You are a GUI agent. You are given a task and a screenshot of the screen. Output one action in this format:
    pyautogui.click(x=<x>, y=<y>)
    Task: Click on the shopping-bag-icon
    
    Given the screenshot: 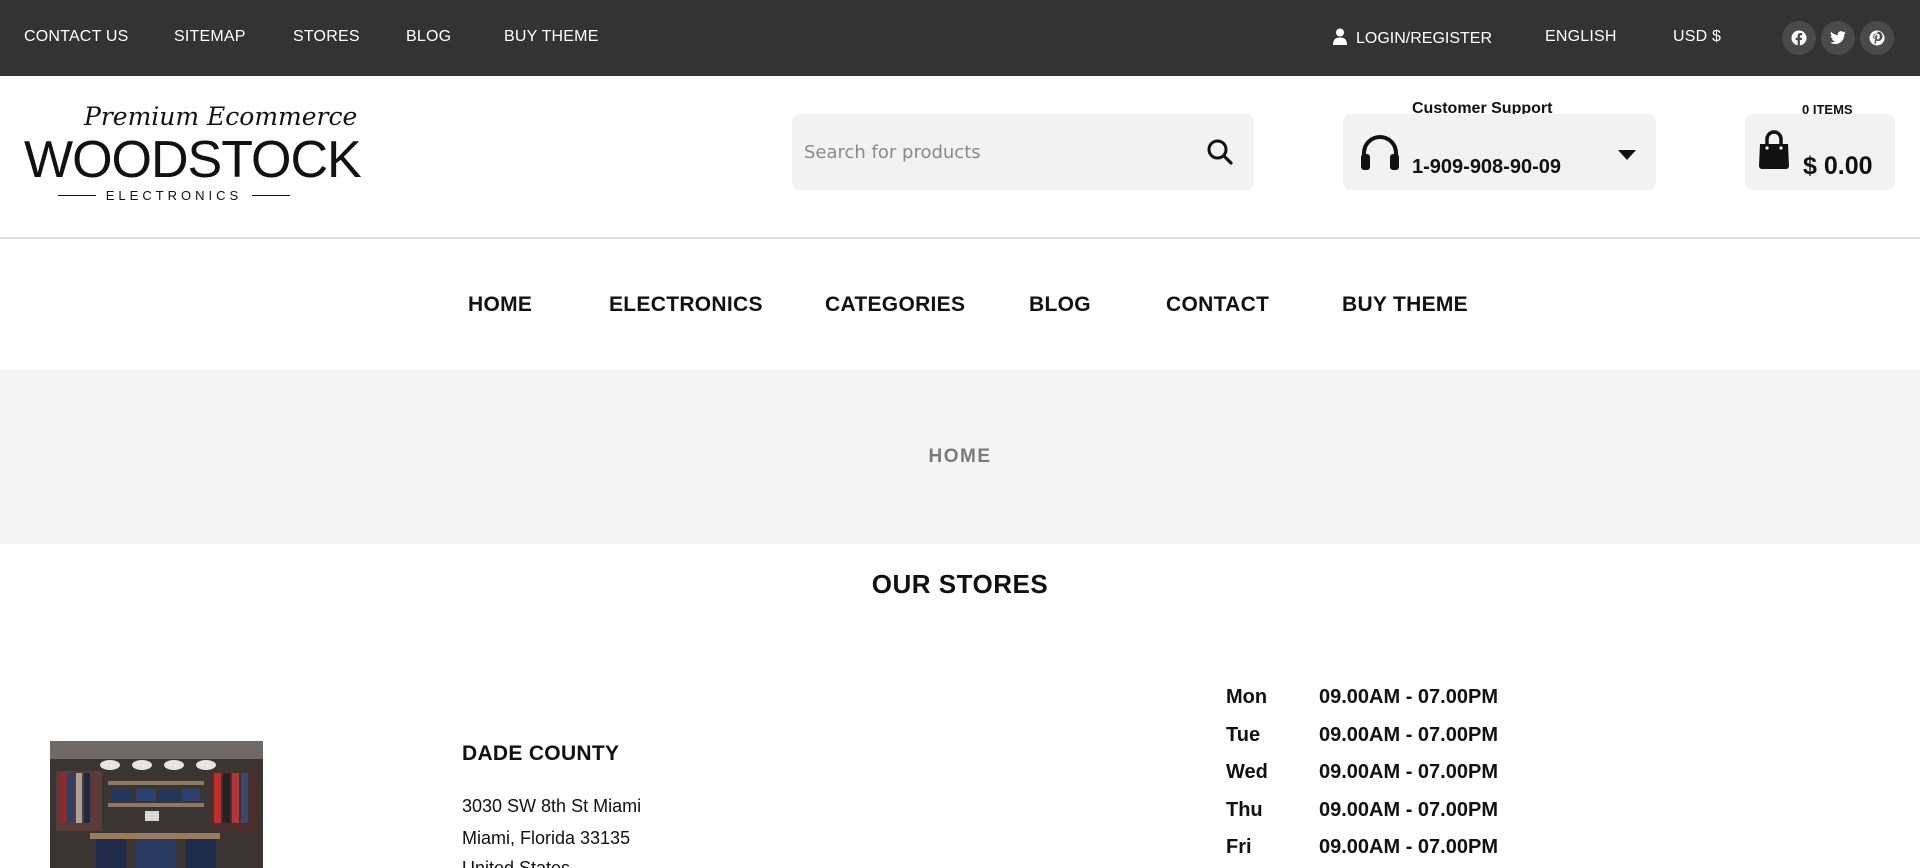 What is the action you would take?
    pyautogui.click(x=1774, y=150)
    